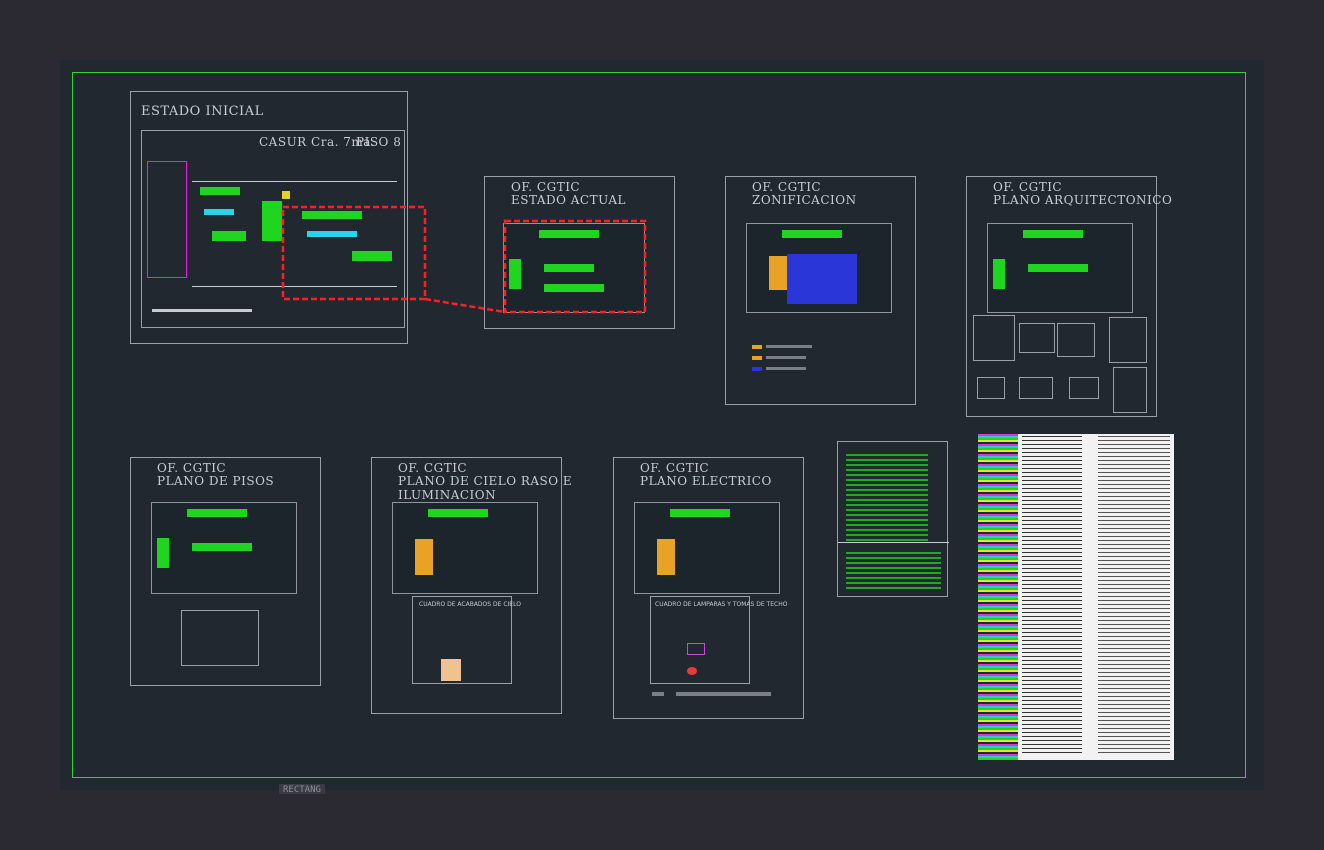  I want to click on command-line: RECTANG, so click(302, 789).